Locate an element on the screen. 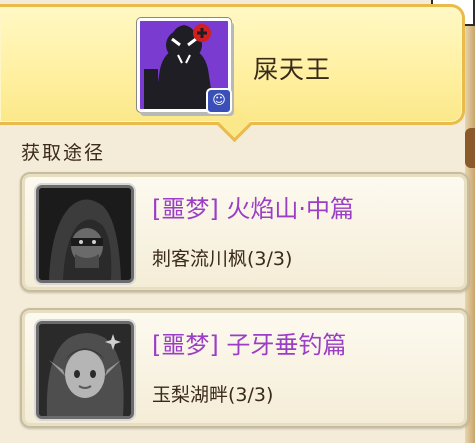 The image size is (475, 443). stage-title: [噩梦] 子牙垂钓篇 is located at coordinates (249, 345).